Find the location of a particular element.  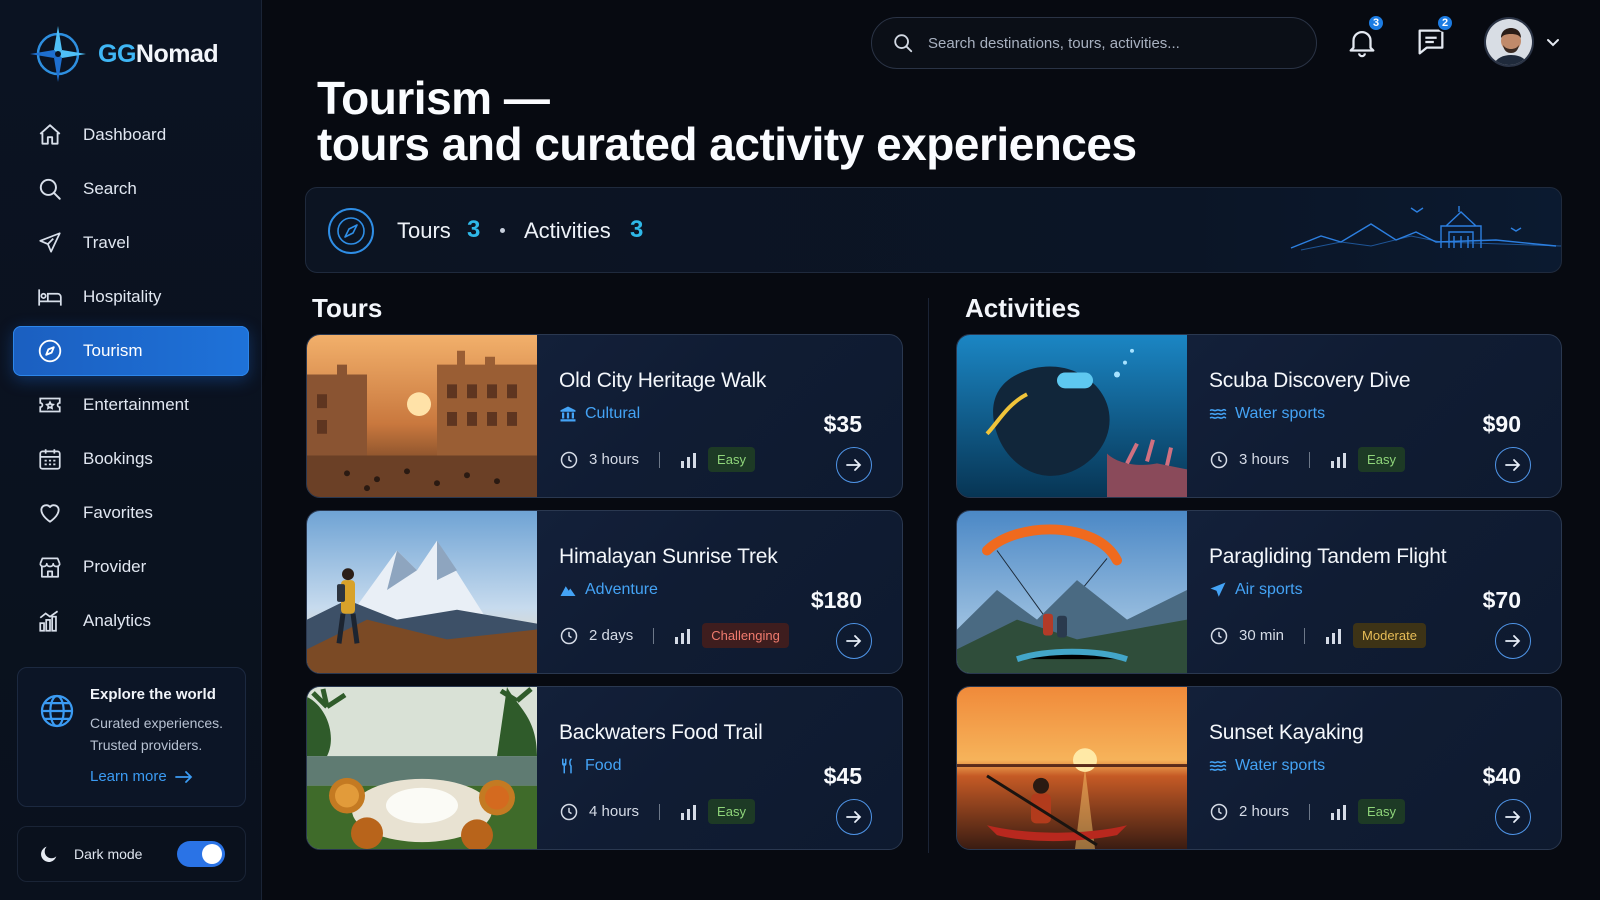

activity-category-label: Water sports is located at coordinates (1280, 765).